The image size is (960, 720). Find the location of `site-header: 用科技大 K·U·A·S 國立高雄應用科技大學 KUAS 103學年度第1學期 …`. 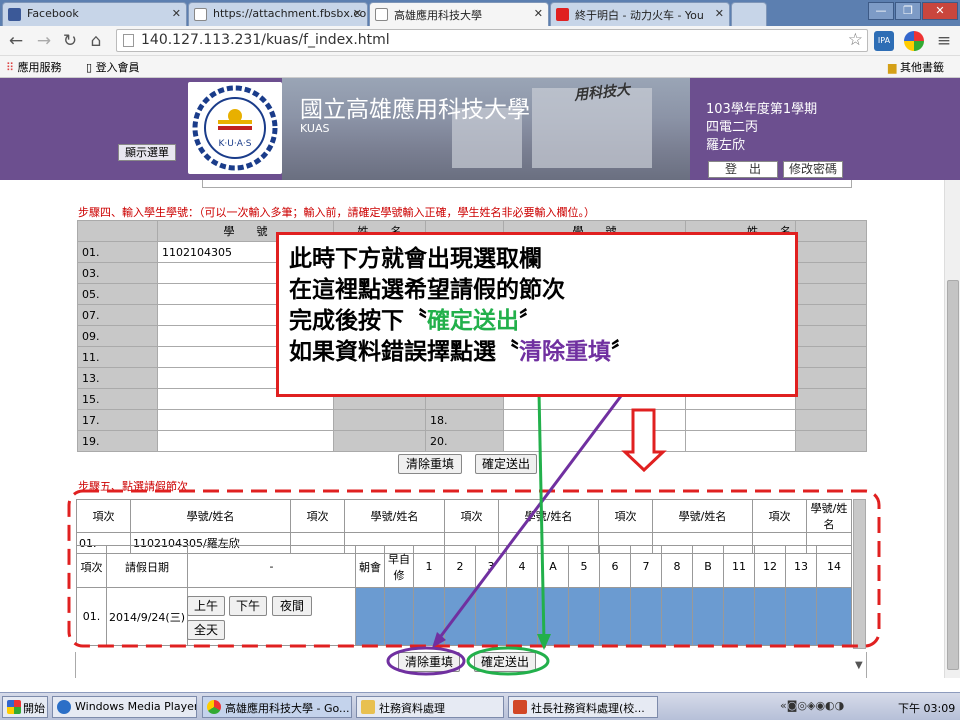

site-header: 用科技大 K·U·A·S 國立高雄應用科技大學 KUAS 103學年度第1學期 … is located at coordinates (480, 129).